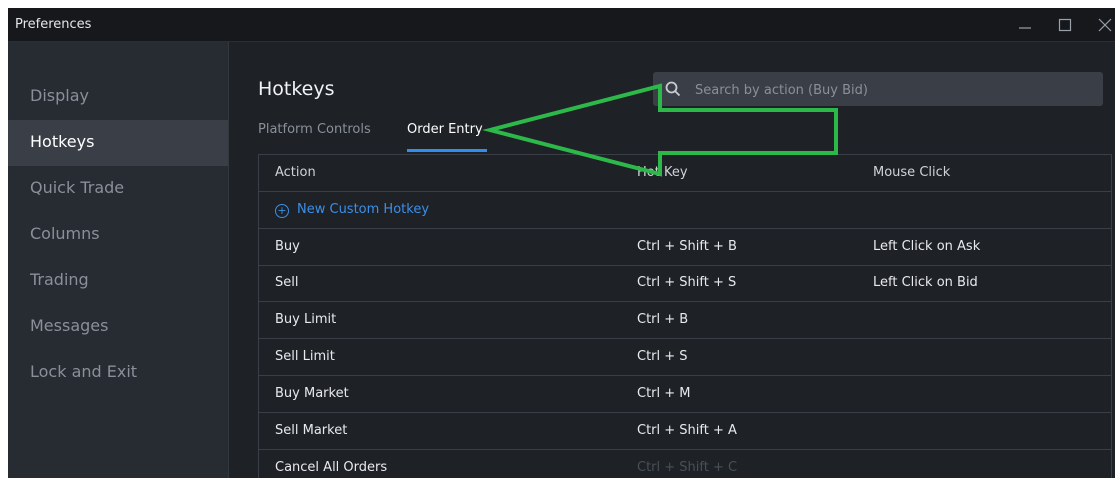  What do you see at coordinates (59, 279) in the screenshot?
I see `sidebar-item-label: Trading` at bounding box center [59, 279].